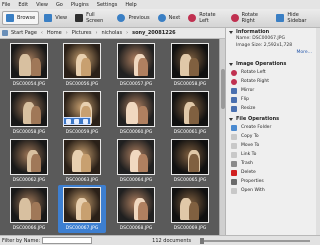 The height and width of the screenshot is (245, 320). What do you see at coordinates (295, 18) in the screenshot?
I see `hide-sidebar-button: Hide Sidebar` at bounding box center [295, 18].